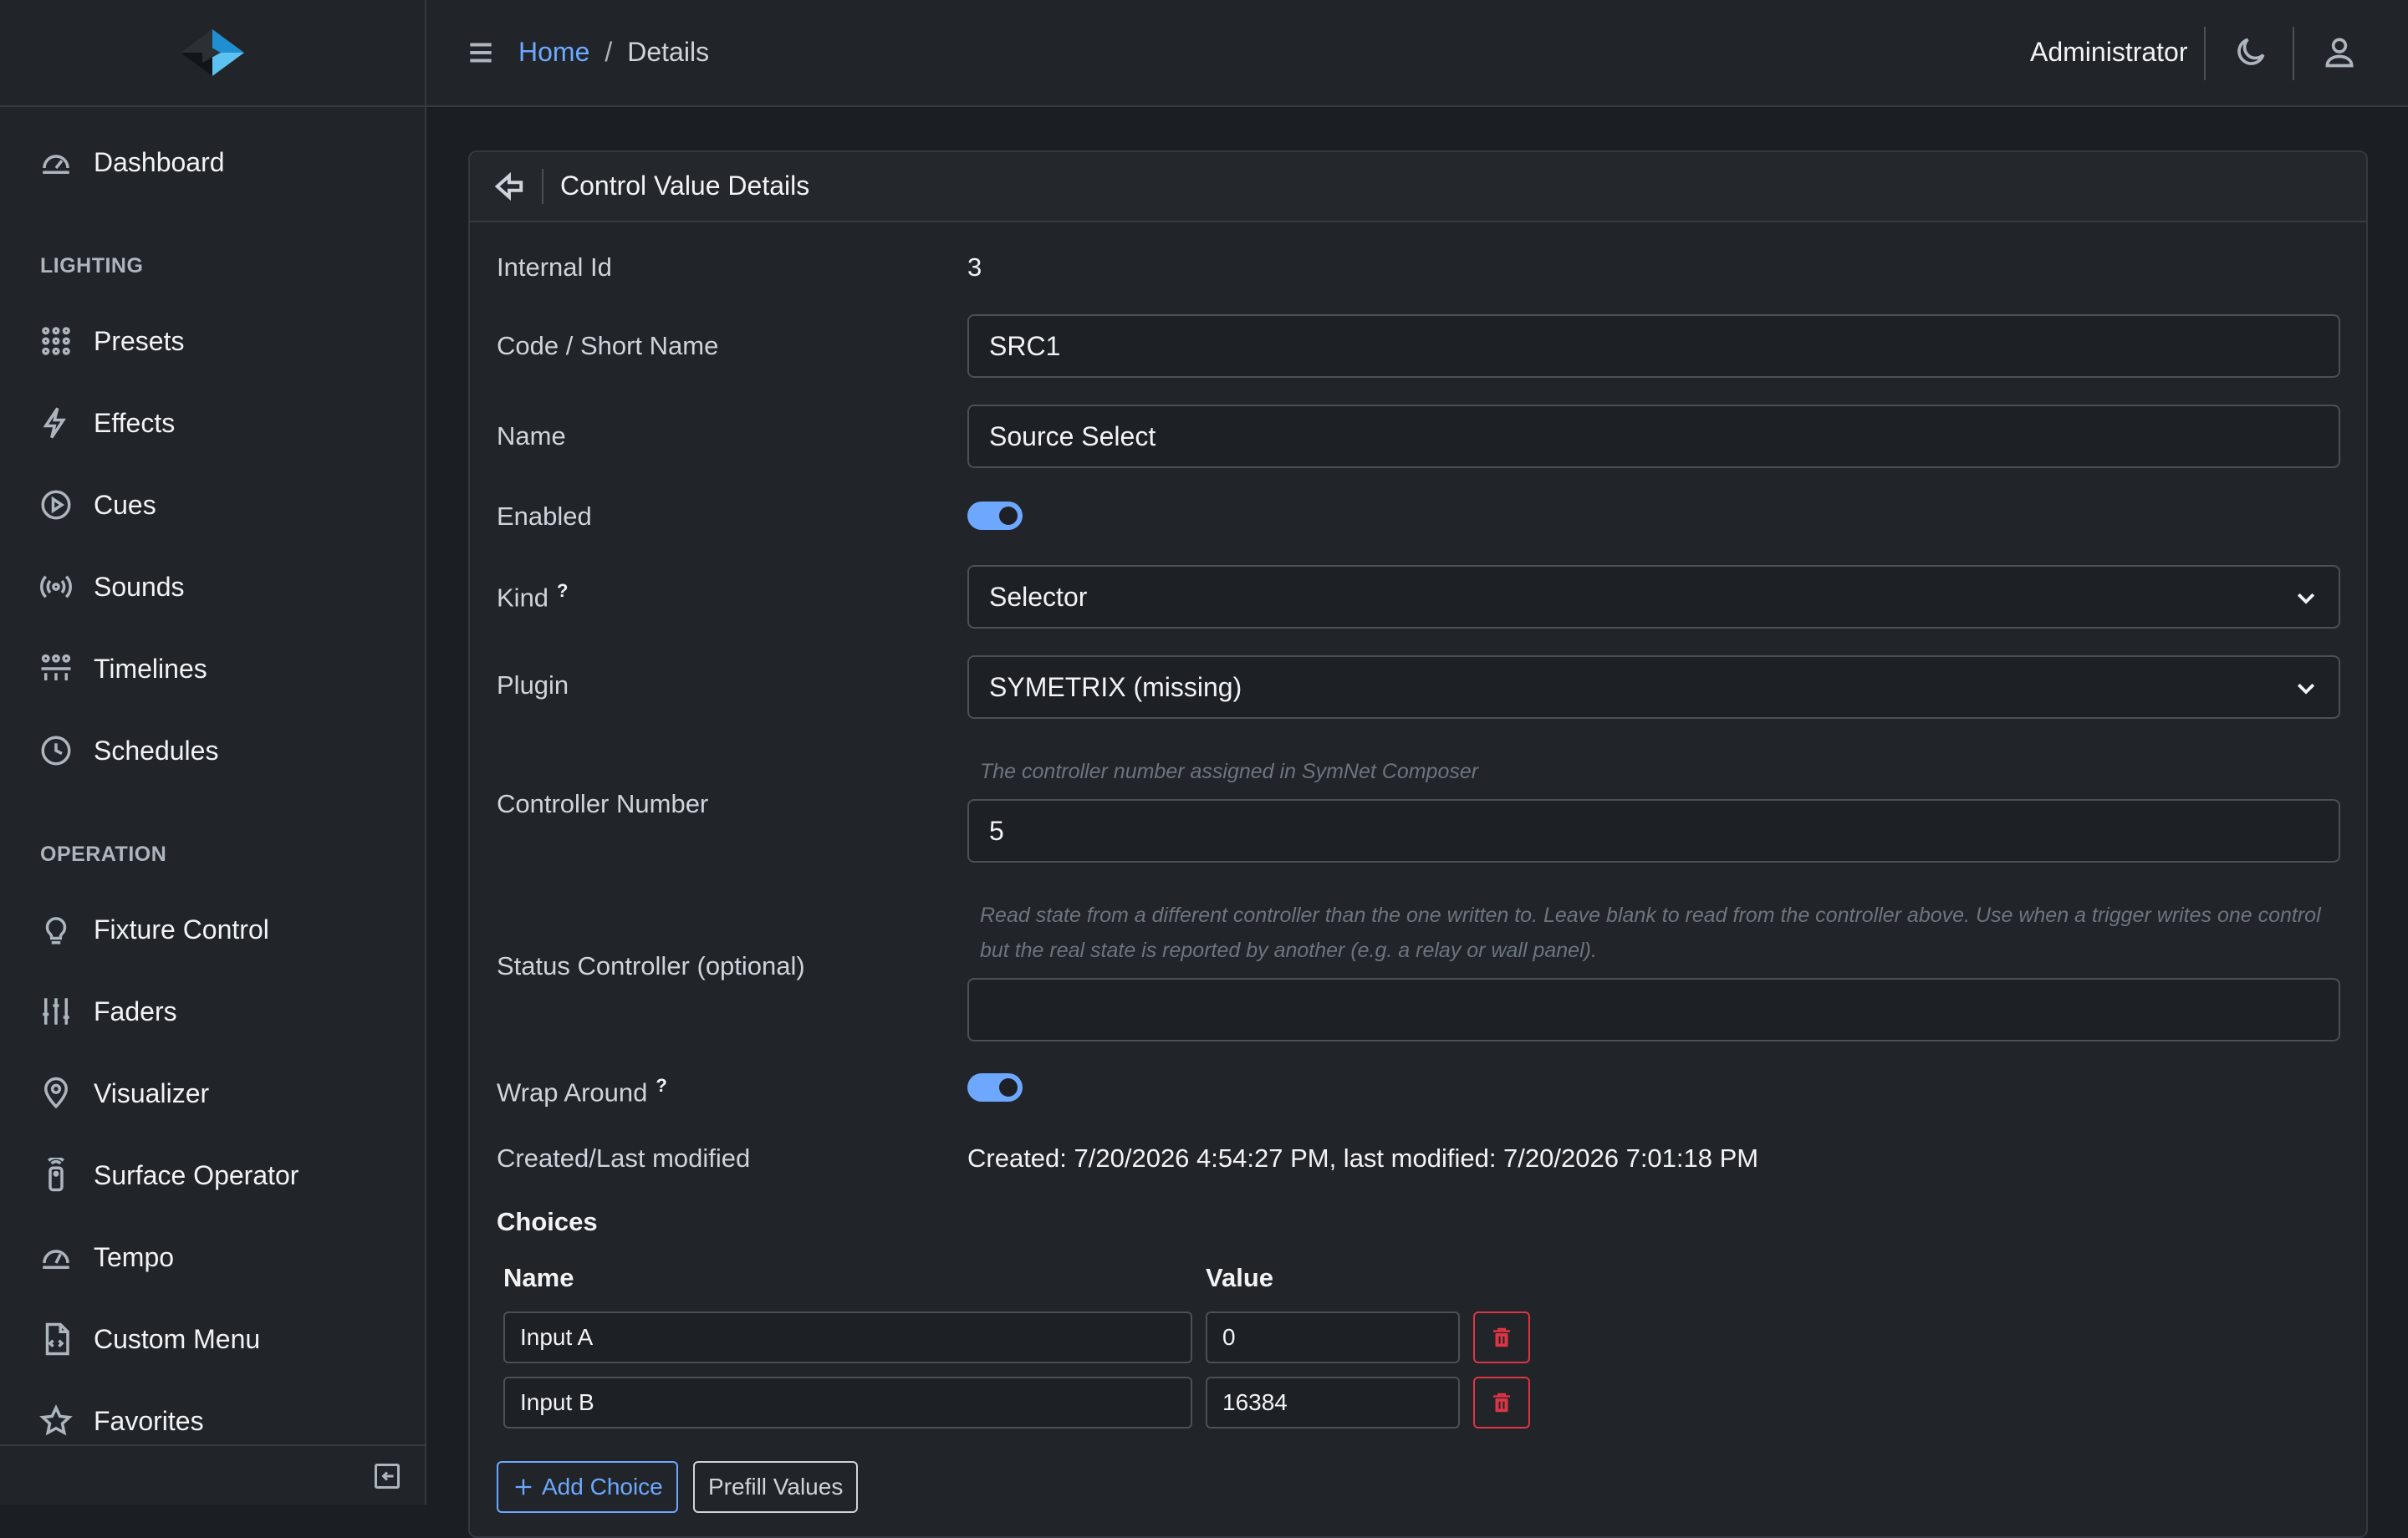 This screenshot has height=1538, width=2408. I want to click on section-header-lighting: LIGHTING, so click(92, 266).